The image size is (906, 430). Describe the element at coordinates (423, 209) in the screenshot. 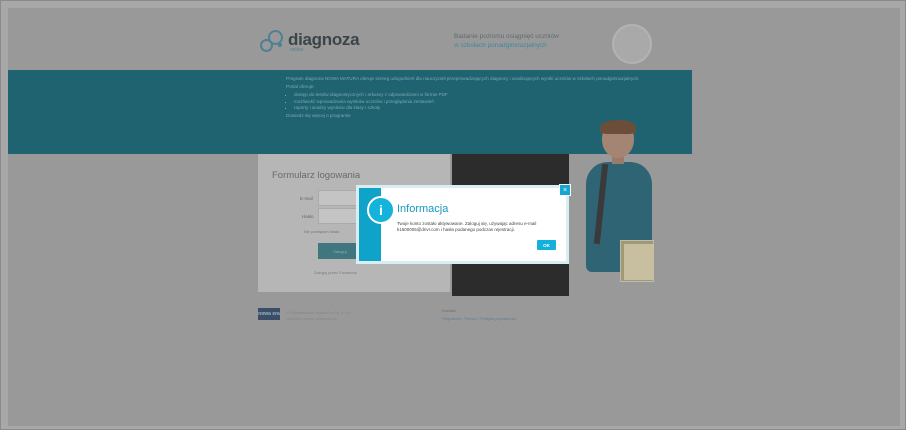

I see `modal-title: Informacja` at that location.